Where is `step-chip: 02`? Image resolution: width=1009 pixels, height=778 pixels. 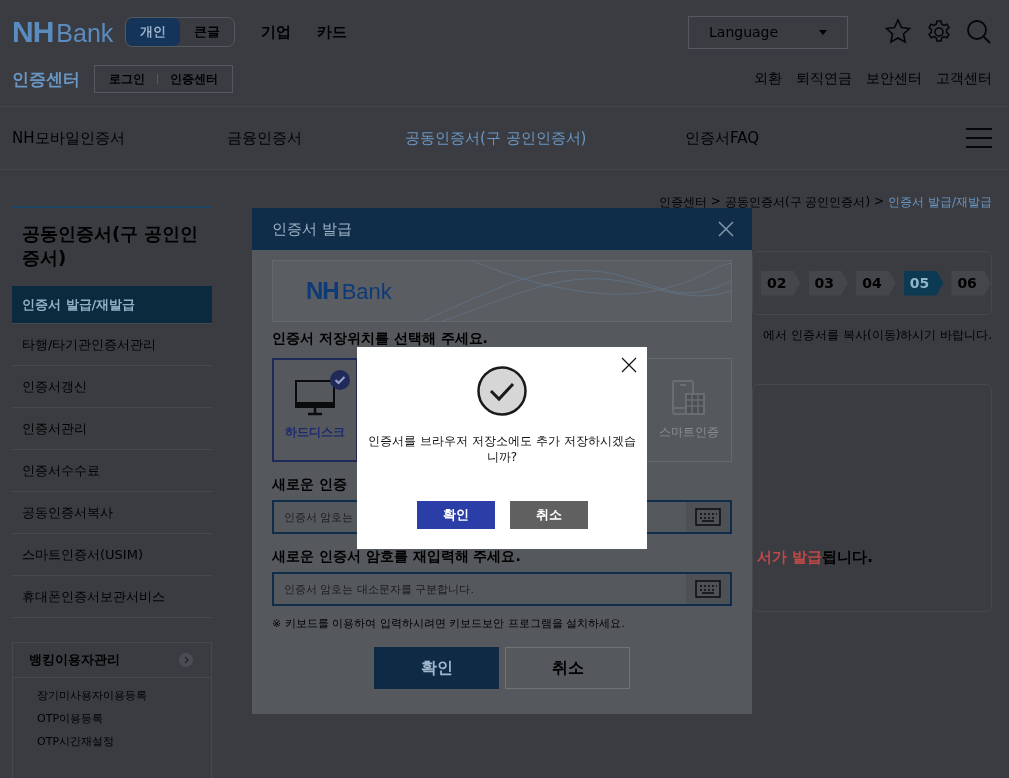 step-chip: 02 is located at coordinates (781, 283).